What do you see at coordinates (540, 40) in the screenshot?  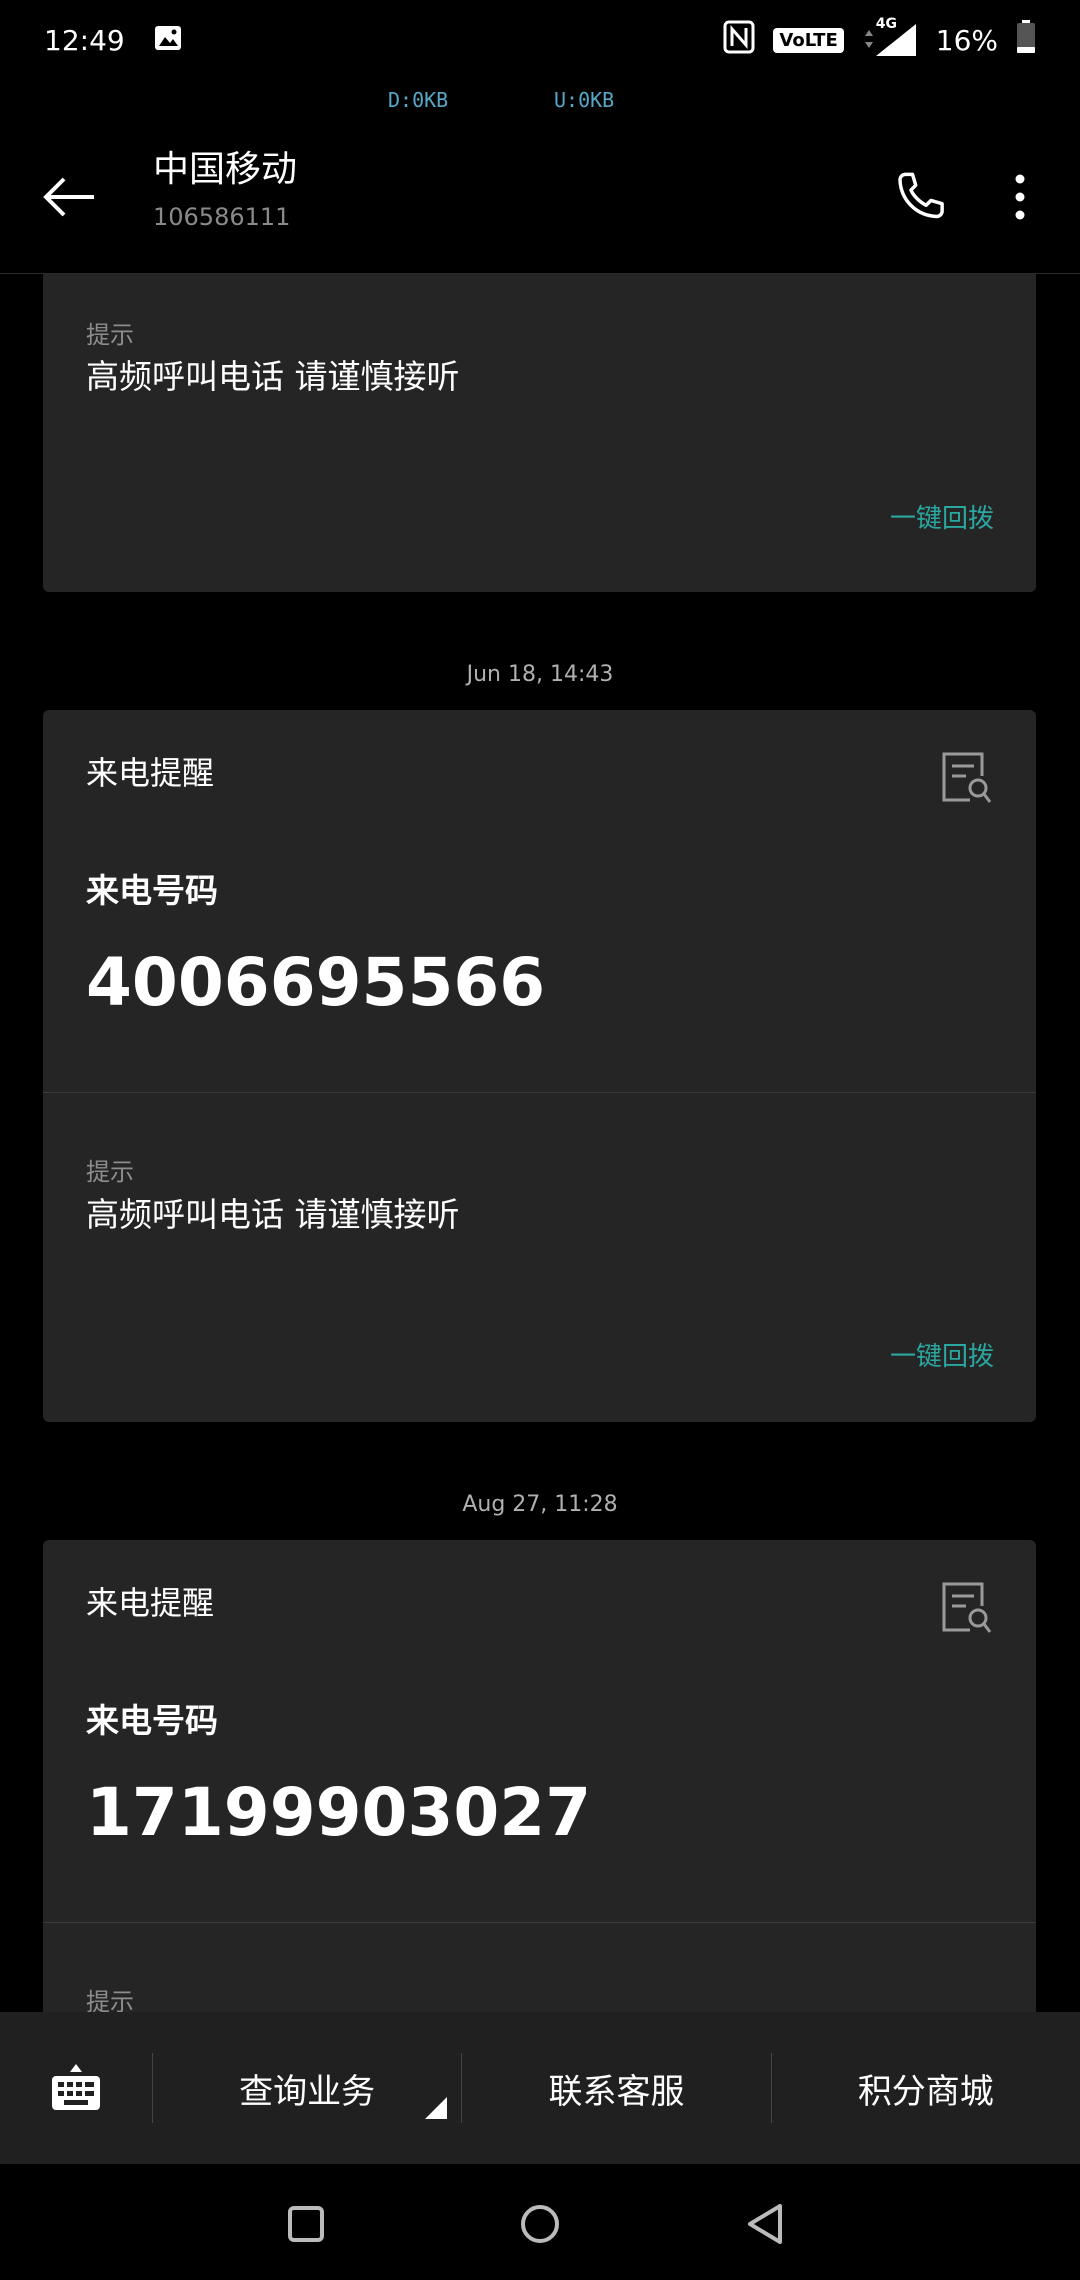 I see `status-bar: 12:49 VoLTE 4G 16%` at bounding box center [540, 40].